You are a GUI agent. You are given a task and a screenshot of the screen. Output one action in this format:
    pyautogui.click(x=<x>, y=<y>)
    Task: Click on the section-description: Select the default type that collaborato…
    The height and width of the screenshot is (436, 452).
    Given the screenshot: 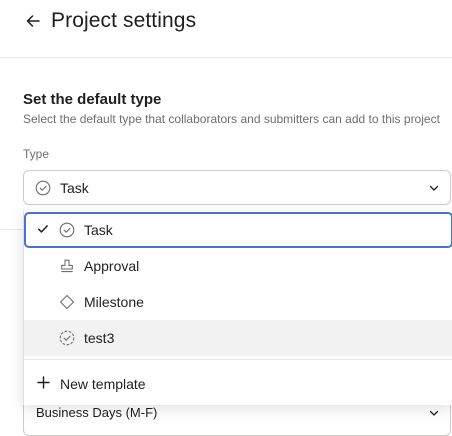 What is the action you would take?
    pyautogui.click(x=231, y=119)
    